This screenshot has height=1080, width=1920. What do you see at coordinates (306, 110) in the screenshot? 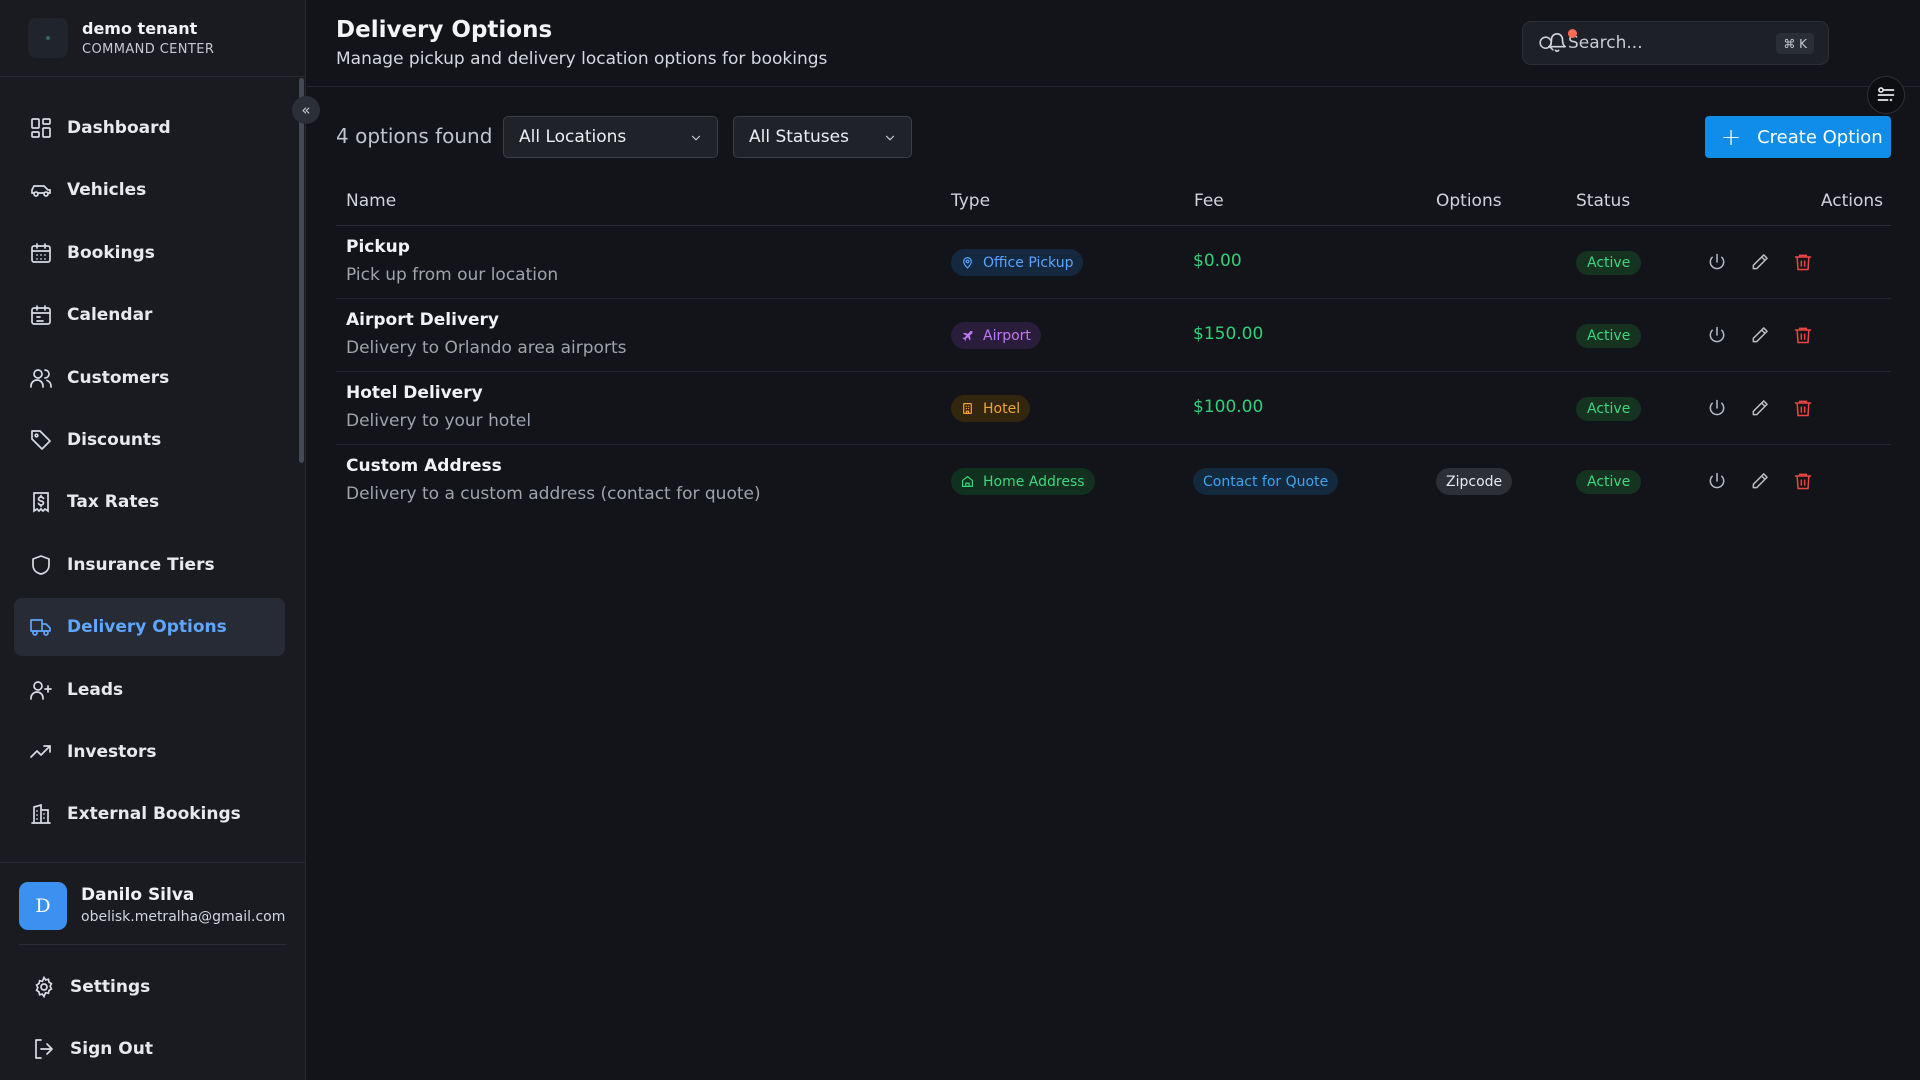
I see `collapse-sidebar-button: «` at bounding box center [306, 110].